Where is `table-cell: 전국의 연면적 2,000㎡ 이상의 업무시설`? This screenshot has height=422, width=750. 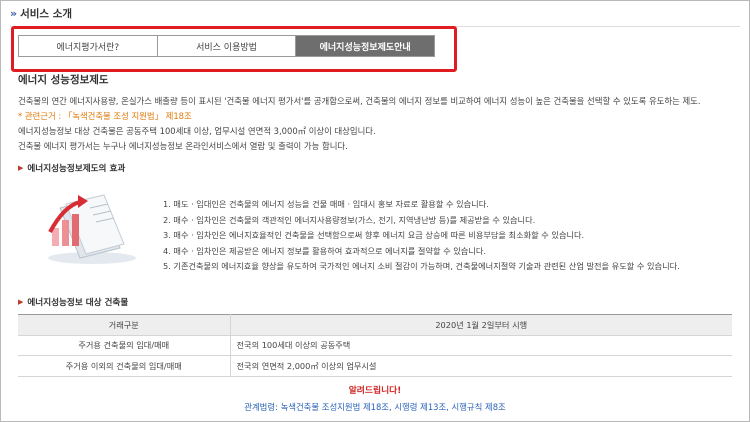
table-cell: 전국의 연면적 2,000㎡ 이상의 업무시설 is located at coordinates (481, 366).